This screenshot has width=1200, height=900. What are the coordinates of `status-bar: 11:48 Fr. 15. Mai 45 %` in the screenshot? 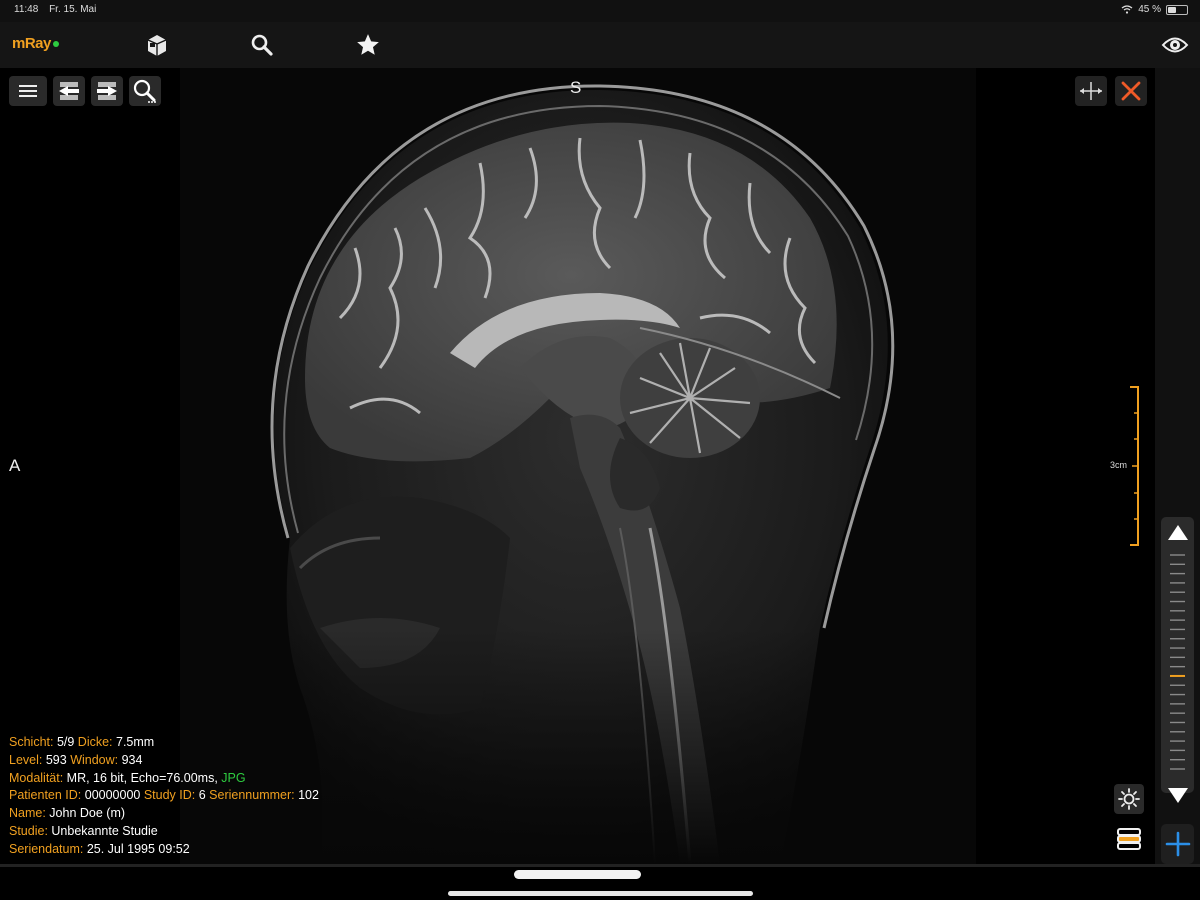 It's located at (600, 11).